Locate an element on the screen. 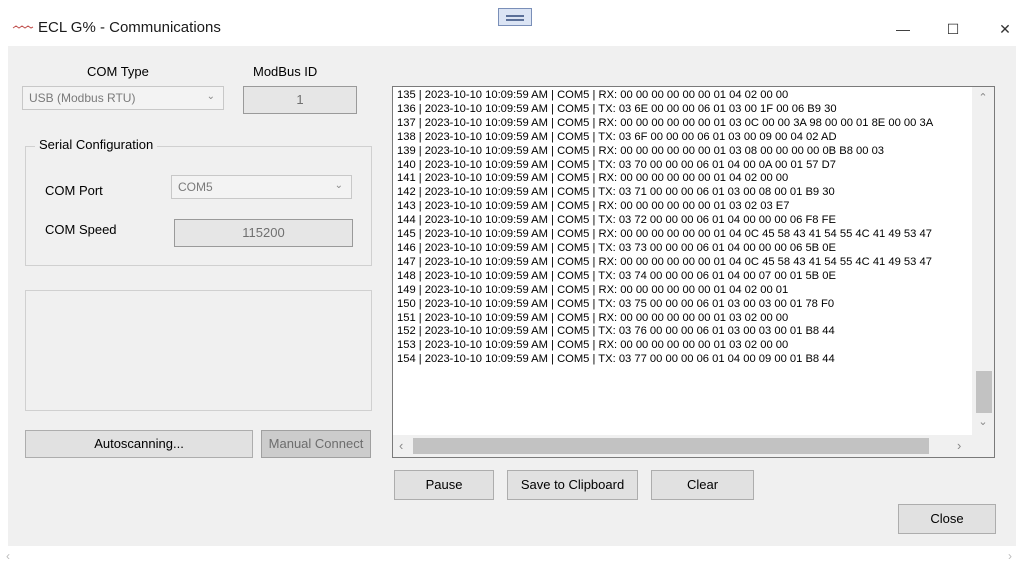 The height and width of the screenshot is (570, 1024). scroll-up-icon: ⌃ is located at coordinates (983, 97).